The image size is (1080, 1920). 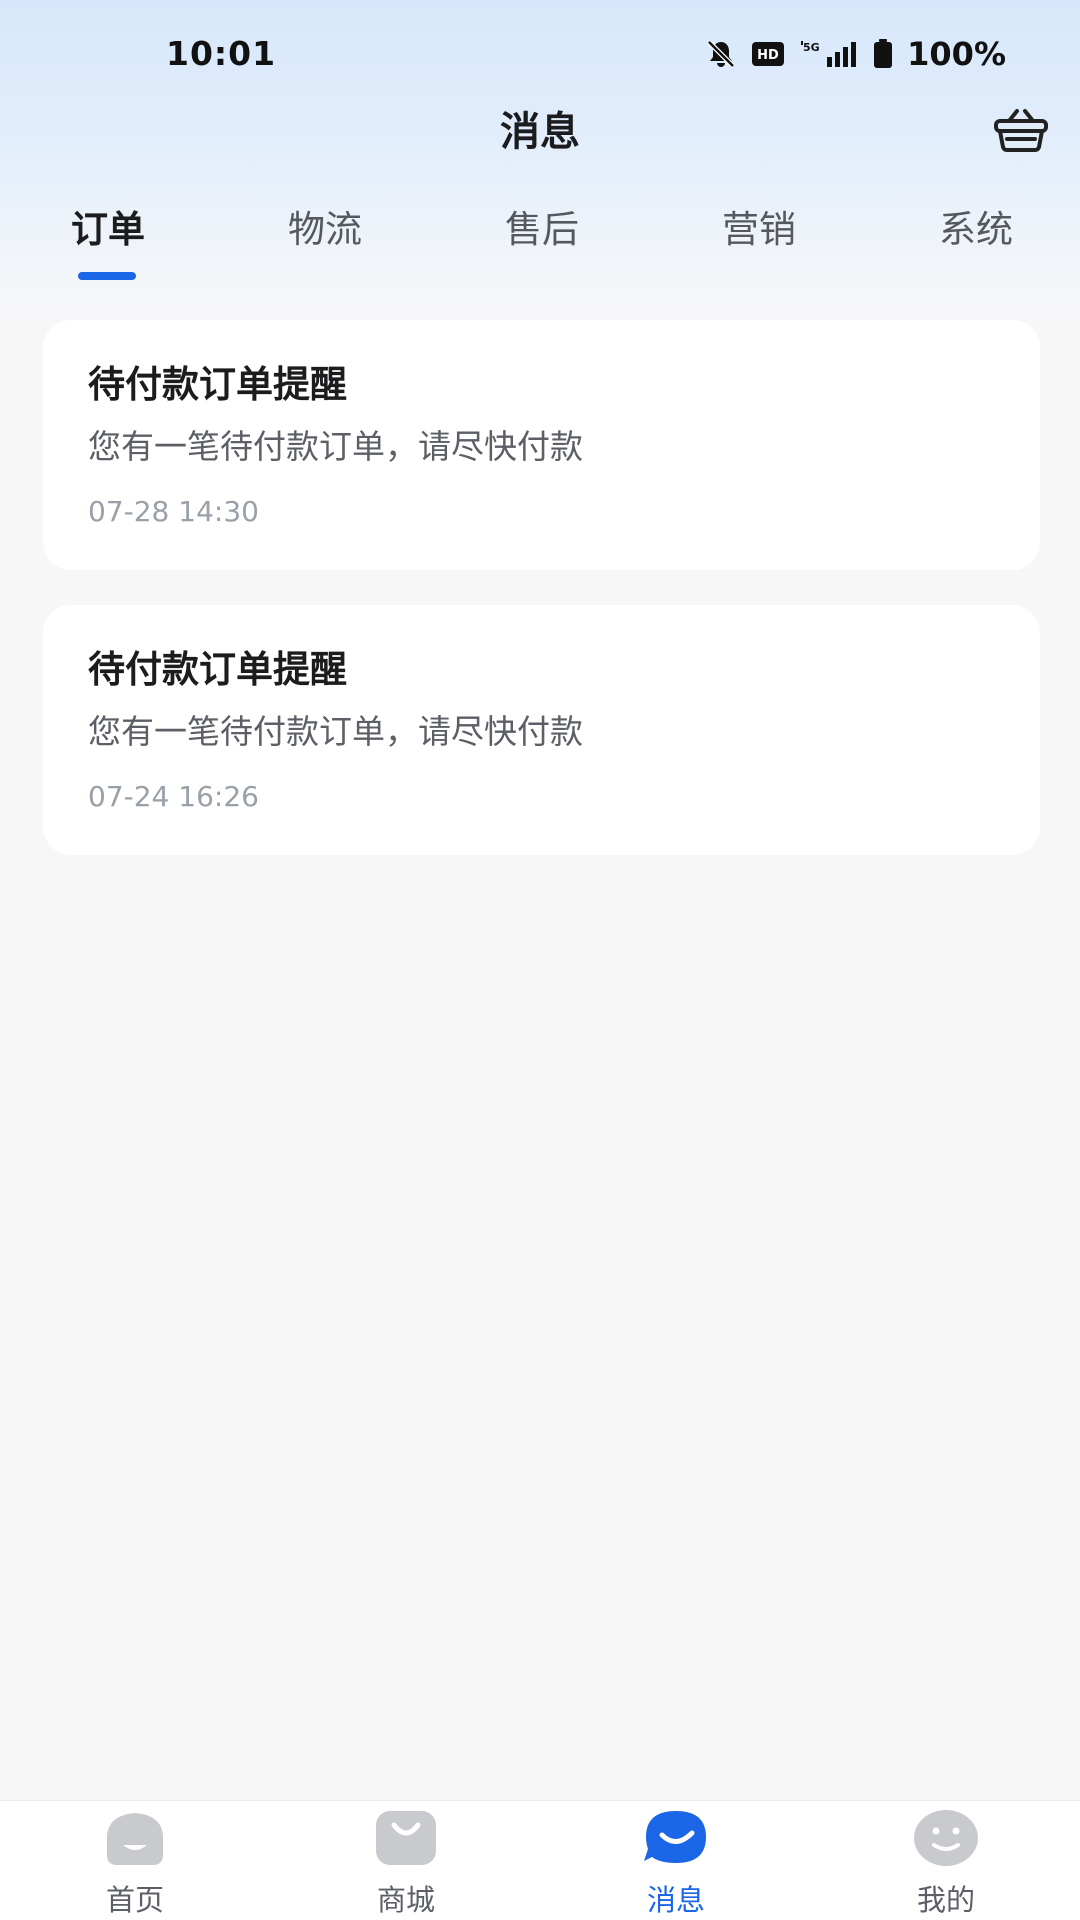 I want to click on nav-label: 我的, so click(x=945, y=1900).